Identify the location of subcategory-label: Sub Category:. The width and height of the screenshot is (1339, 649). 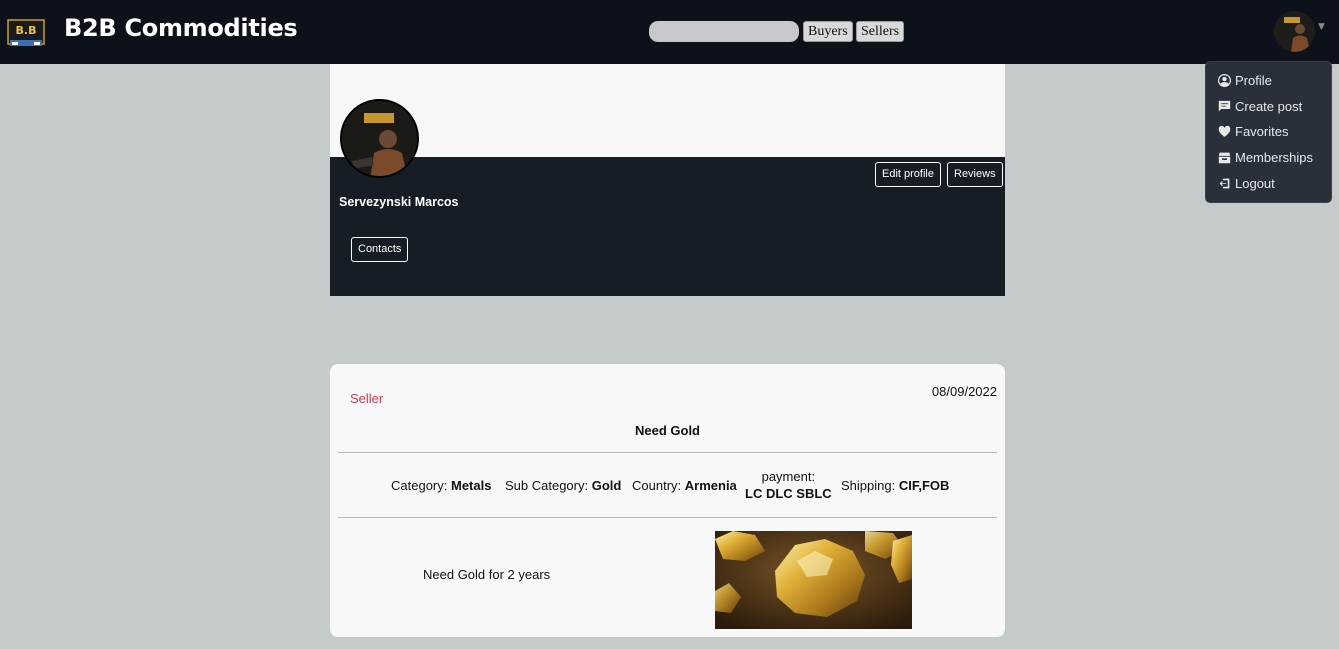
(547, 485).